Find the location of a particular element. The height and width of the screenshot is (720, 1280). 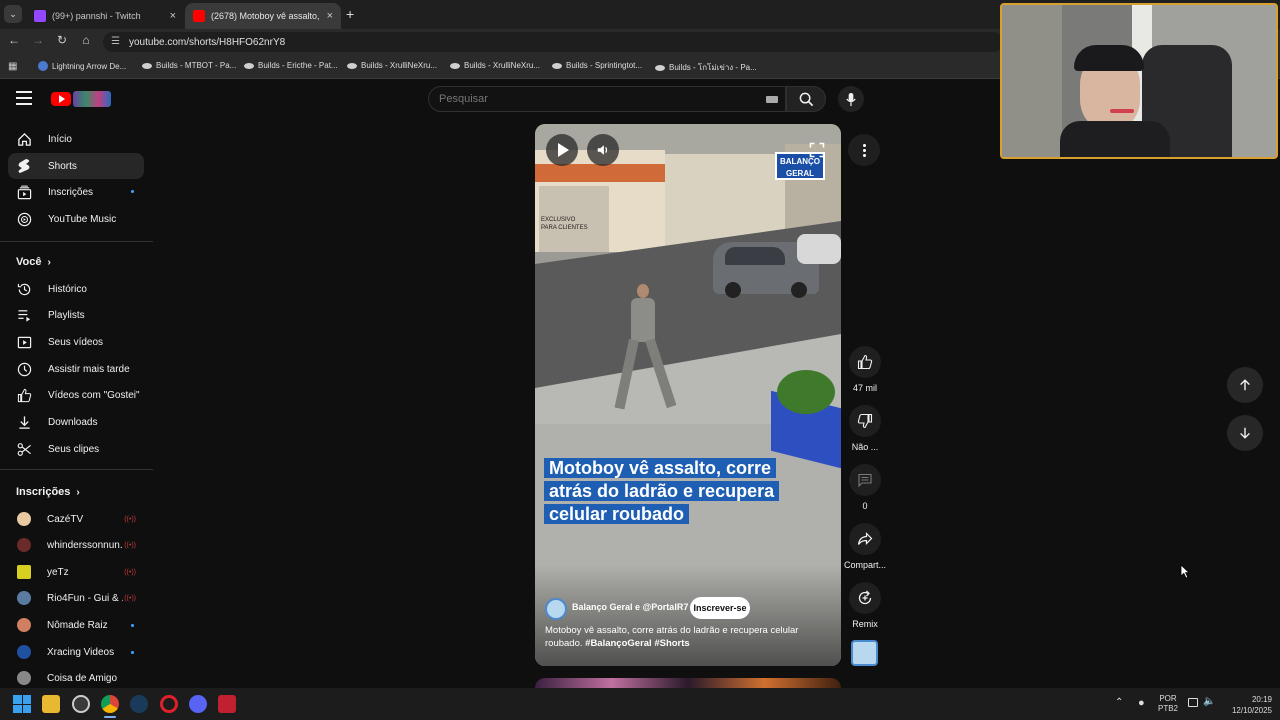

sidebar-item-playlists: Playlists is located at coordinates (76, 315).